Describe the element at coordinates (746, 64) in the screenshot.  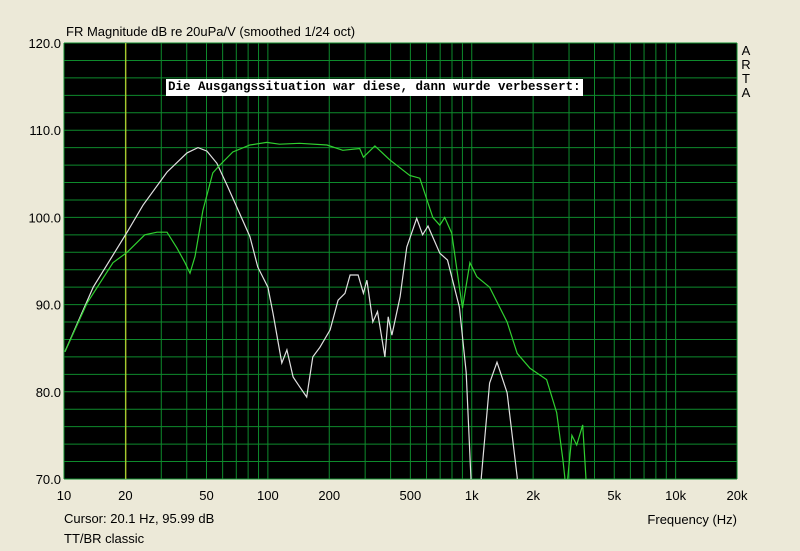
I see `logo-letter: R` at that location.